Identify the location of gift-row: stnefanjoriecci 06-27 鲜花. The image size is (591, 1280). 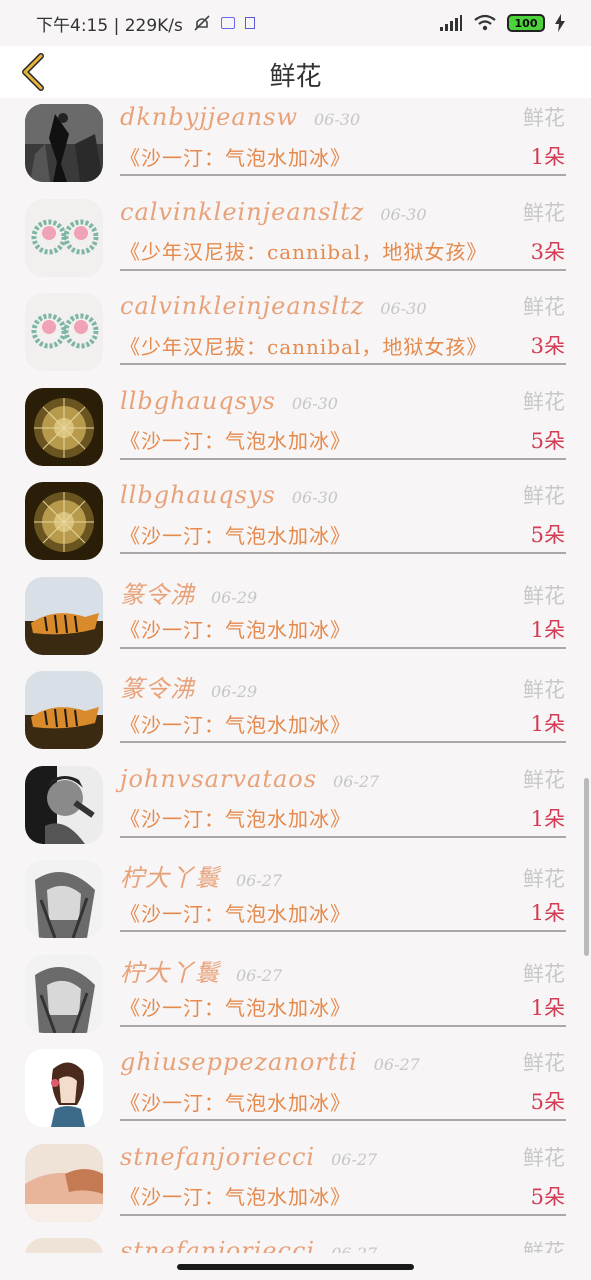
(295, 1242).